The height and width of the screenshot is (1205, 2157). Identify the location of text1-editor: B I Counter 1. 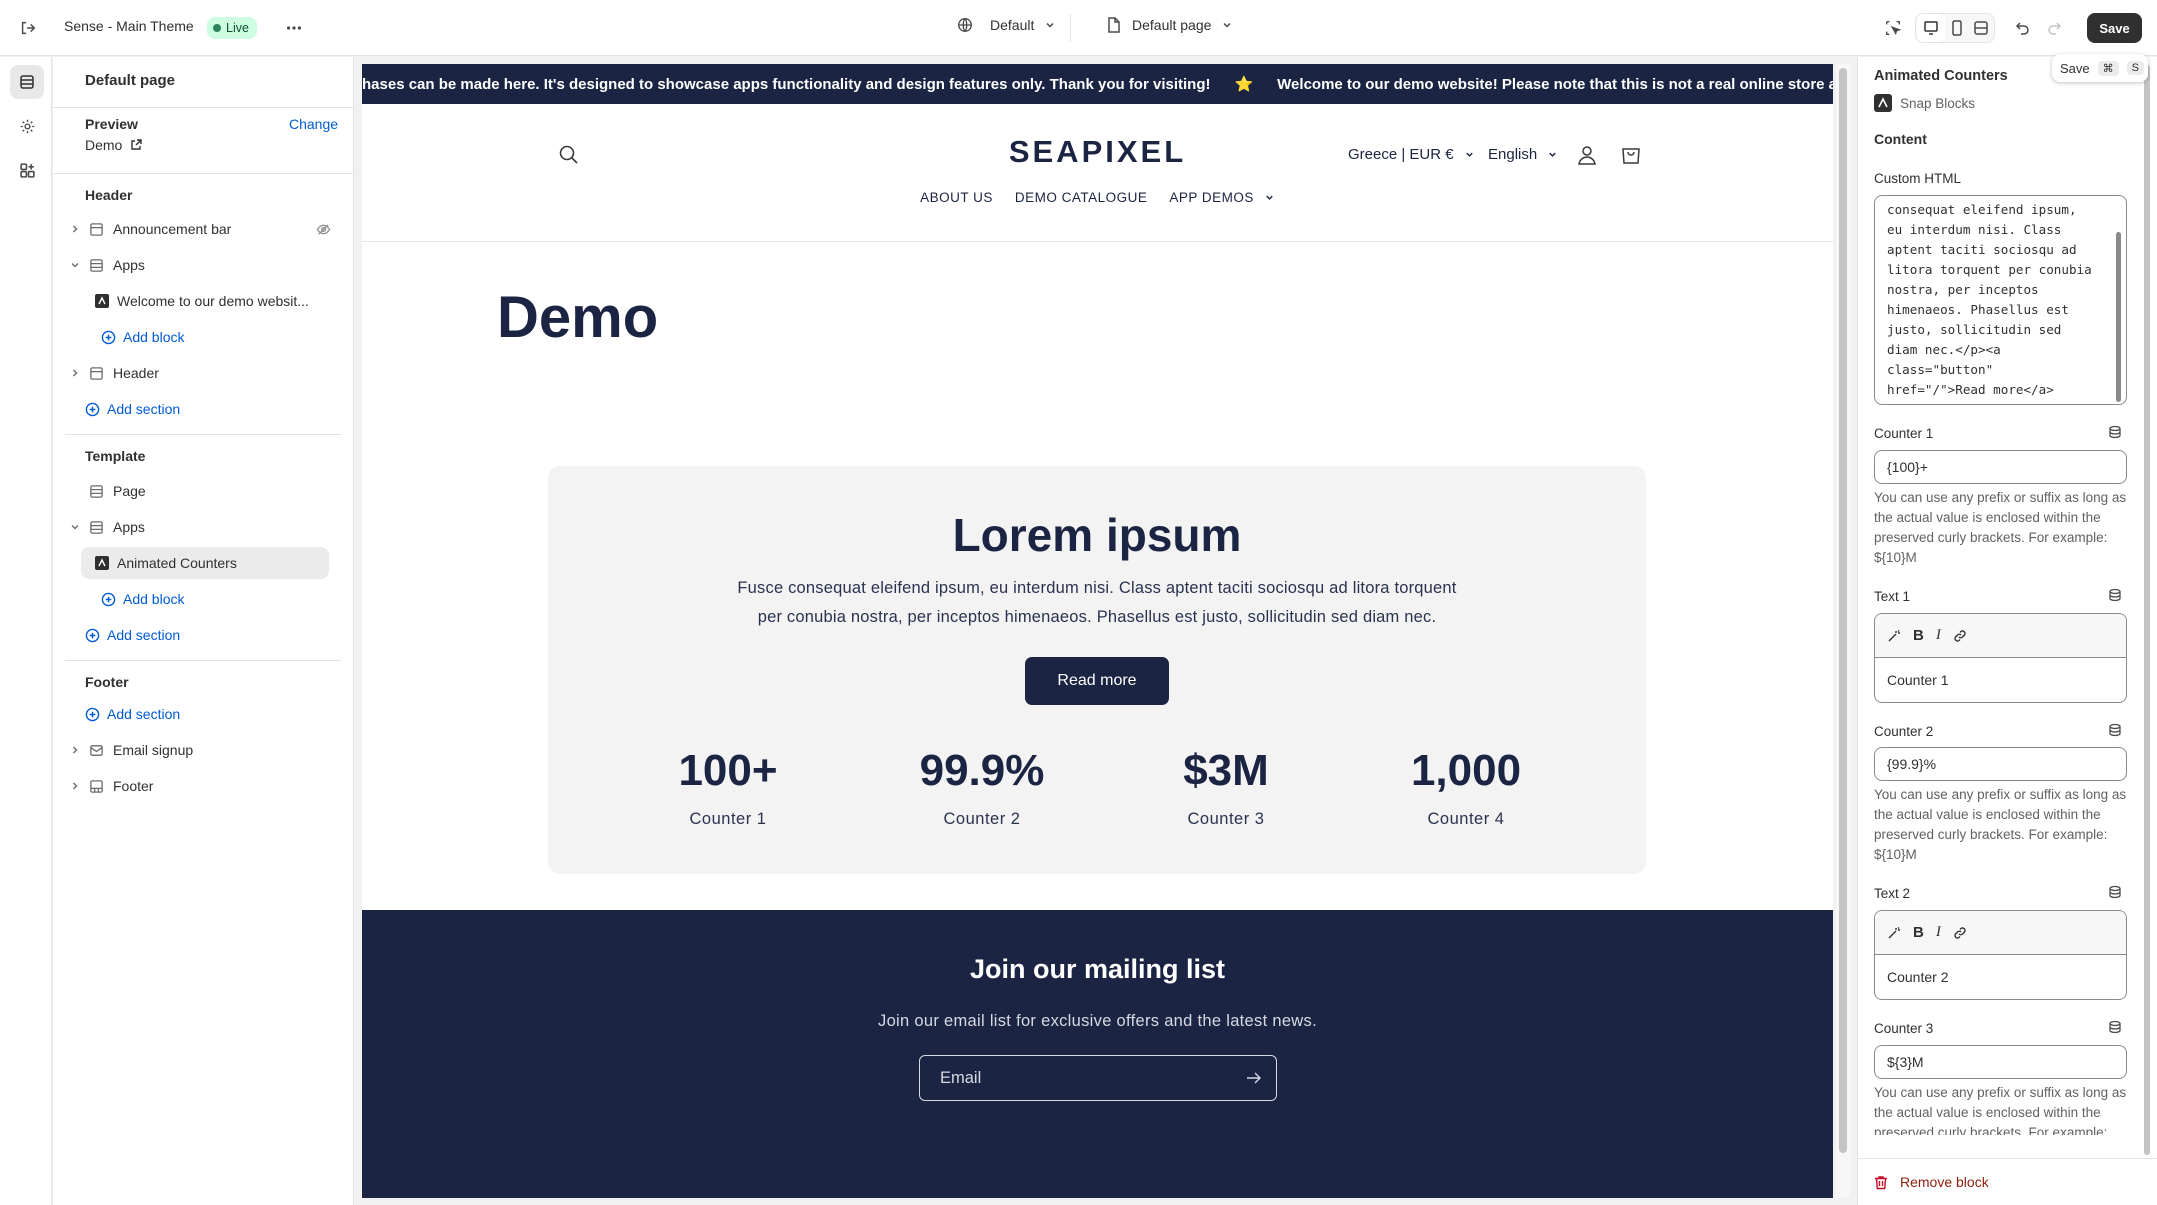
(2000, 658).